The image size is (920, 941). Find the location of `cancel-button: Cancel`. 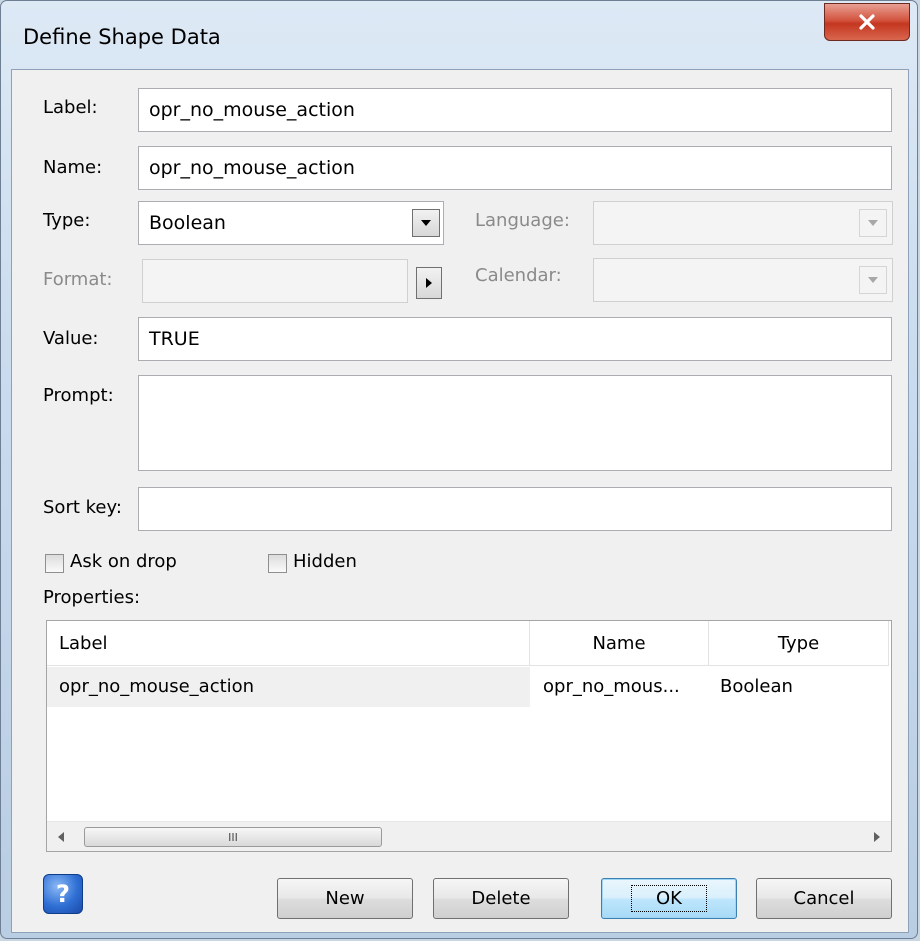

cancel-button: Cancel is located at coordinates (824, 898).